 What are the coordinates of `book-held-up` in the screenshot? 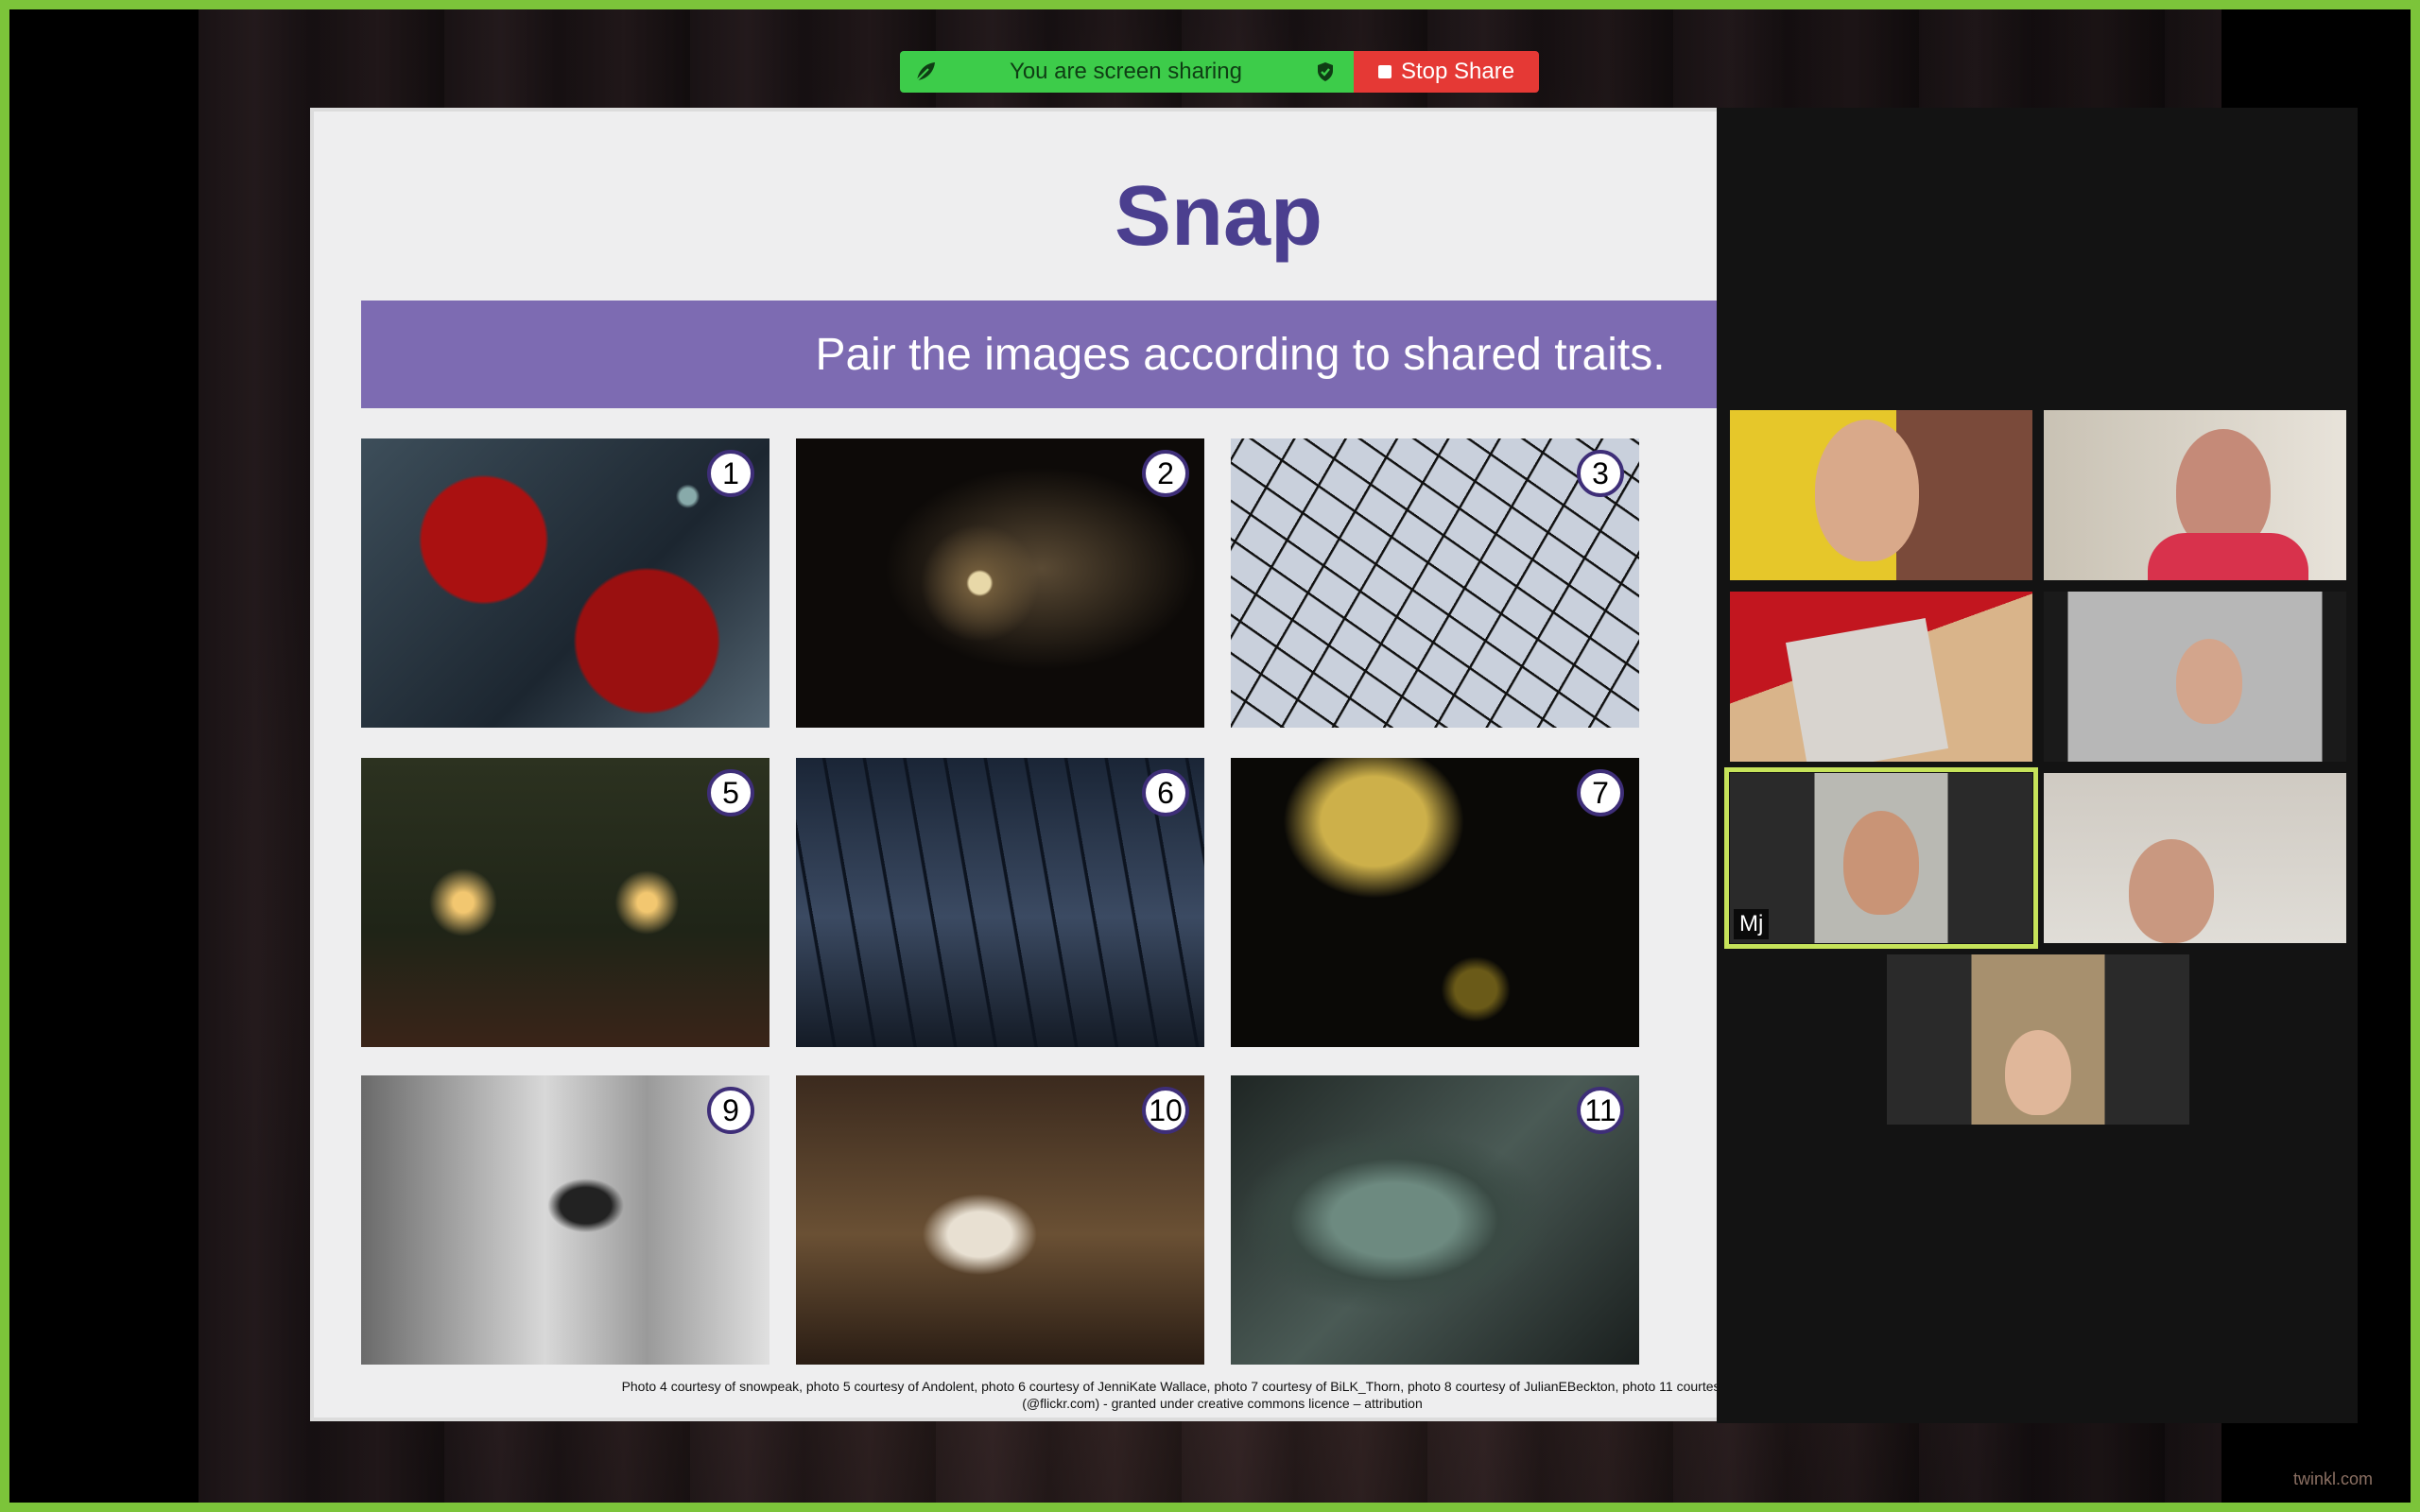 It's located at (1867, 690).